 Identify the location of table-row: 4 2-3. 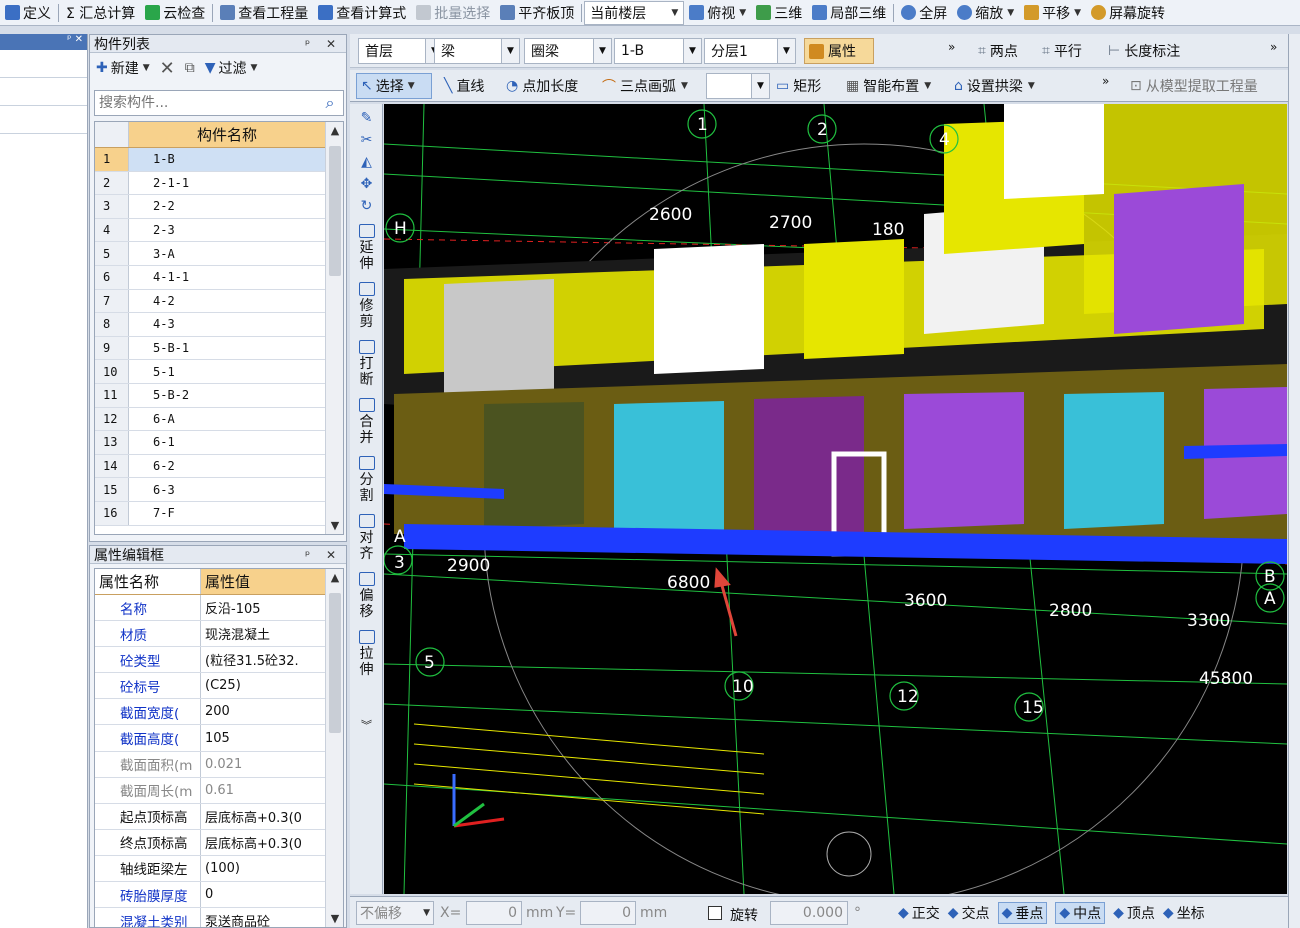
(210, 230).